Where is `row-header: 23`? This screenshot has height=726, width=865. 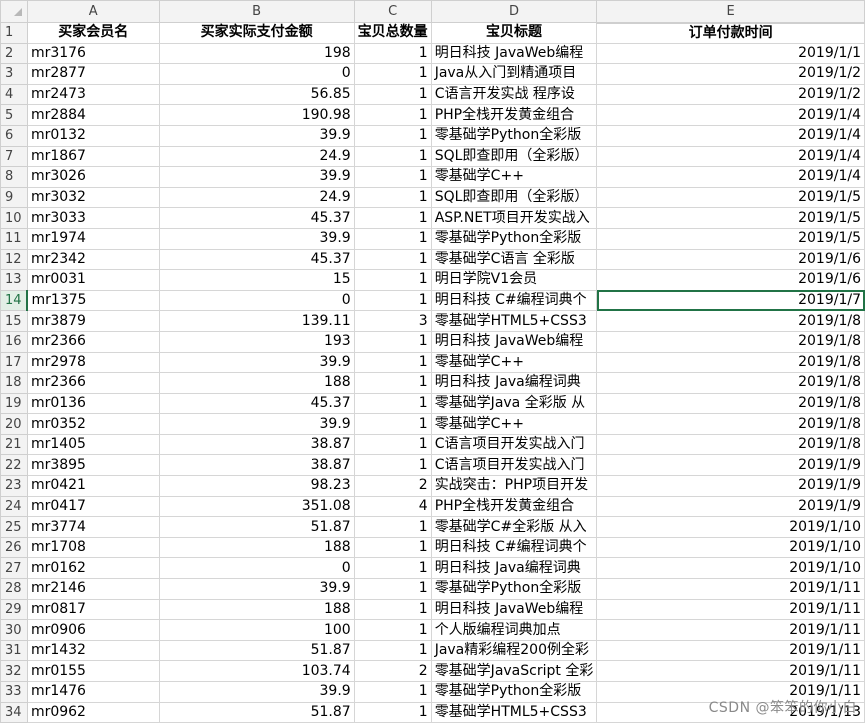
row-header: 23 is located at coordinates (14, 486).